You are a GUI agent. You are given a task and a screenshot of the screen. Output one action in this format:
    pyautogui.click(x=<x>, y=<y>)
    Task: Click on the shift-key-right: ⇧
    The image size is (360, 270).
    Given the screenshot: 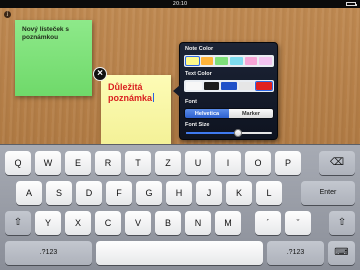 What is the action you would take?
    pyautogui.click(x=342, y=223)
    